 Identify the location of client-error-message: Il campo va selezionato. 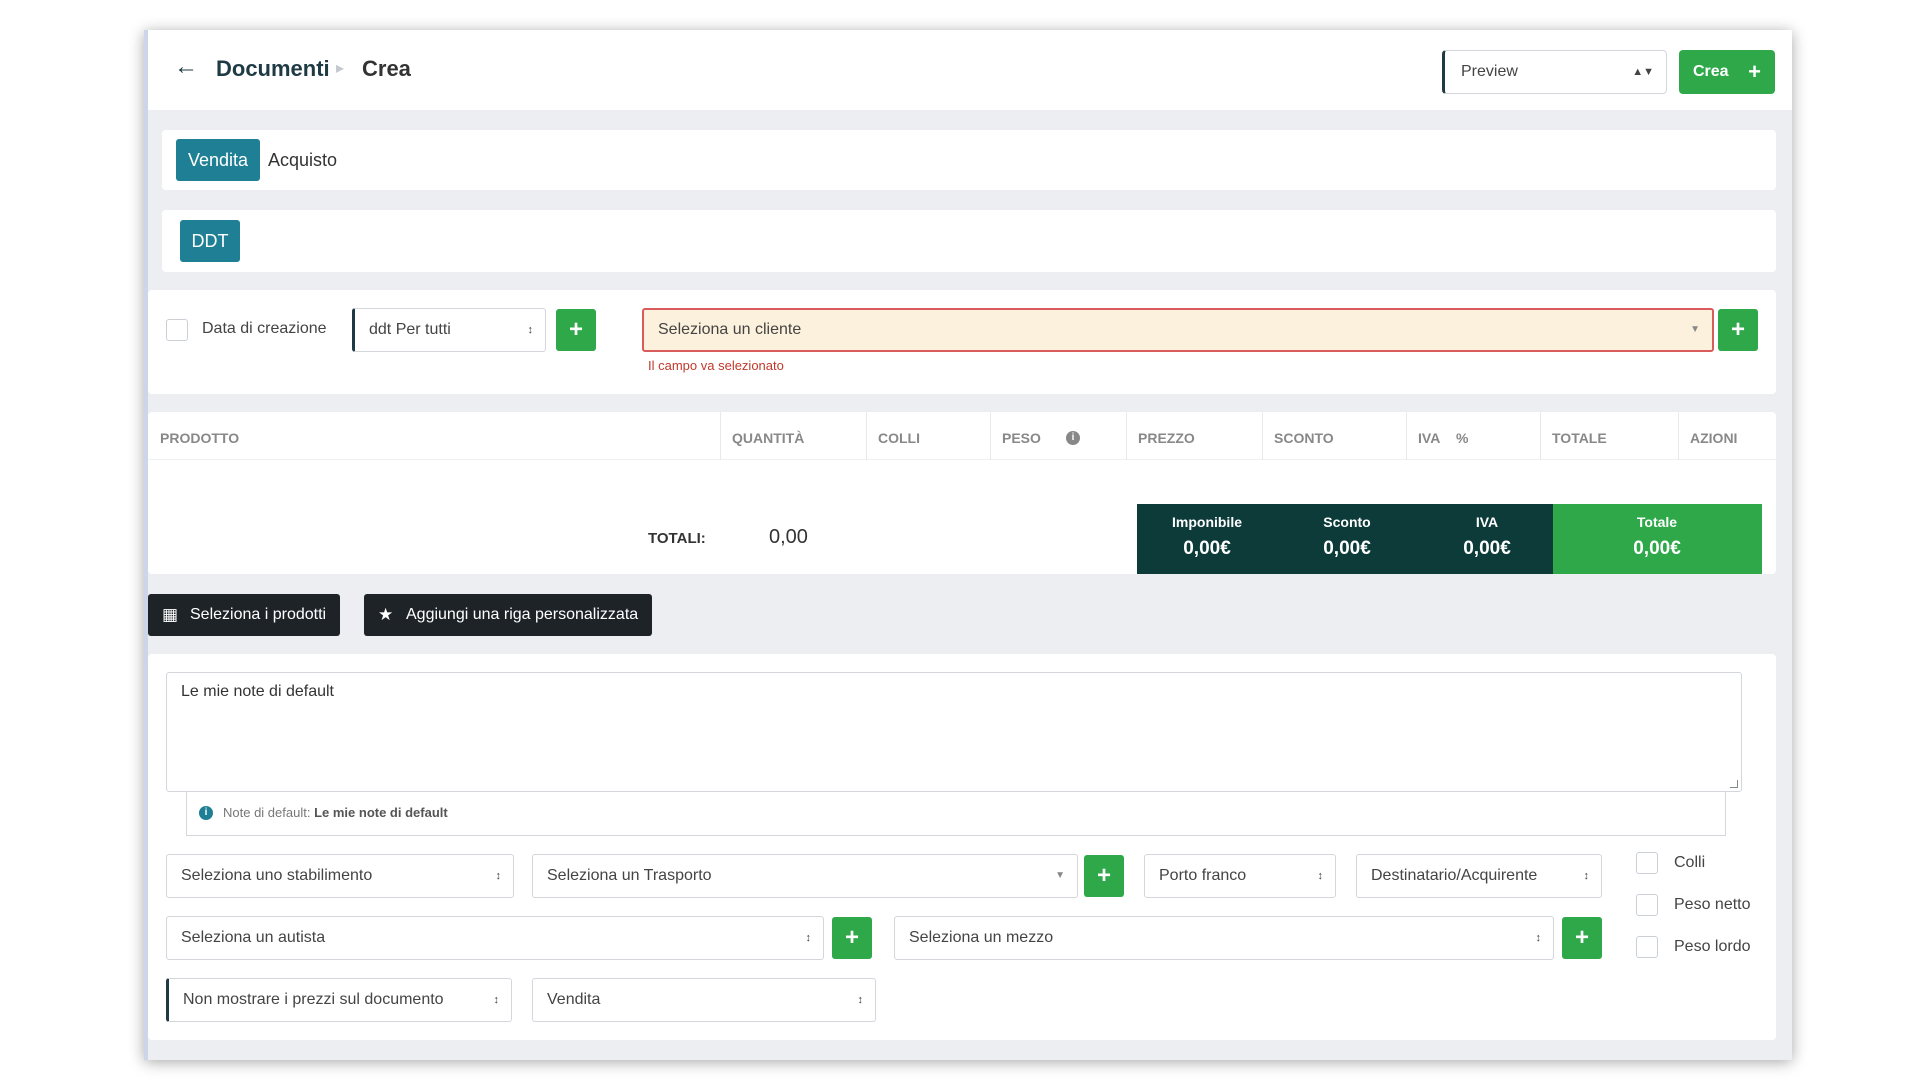
(716, 365).